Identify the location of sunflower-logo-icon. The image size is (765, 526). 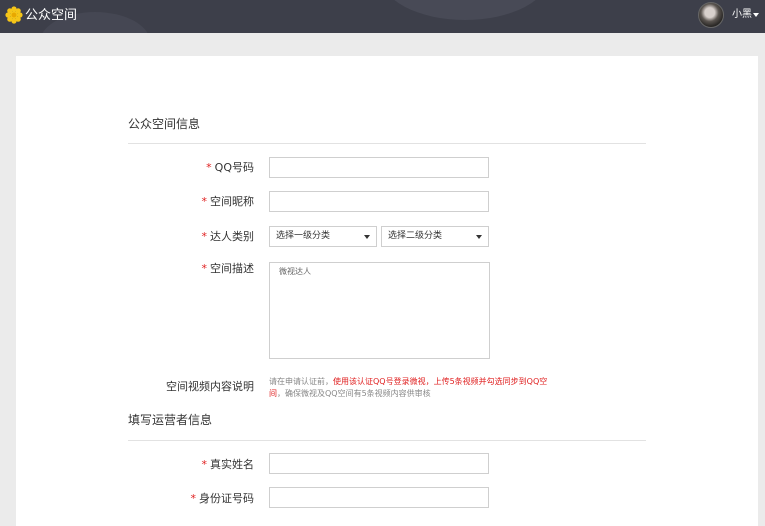
(14, 15).